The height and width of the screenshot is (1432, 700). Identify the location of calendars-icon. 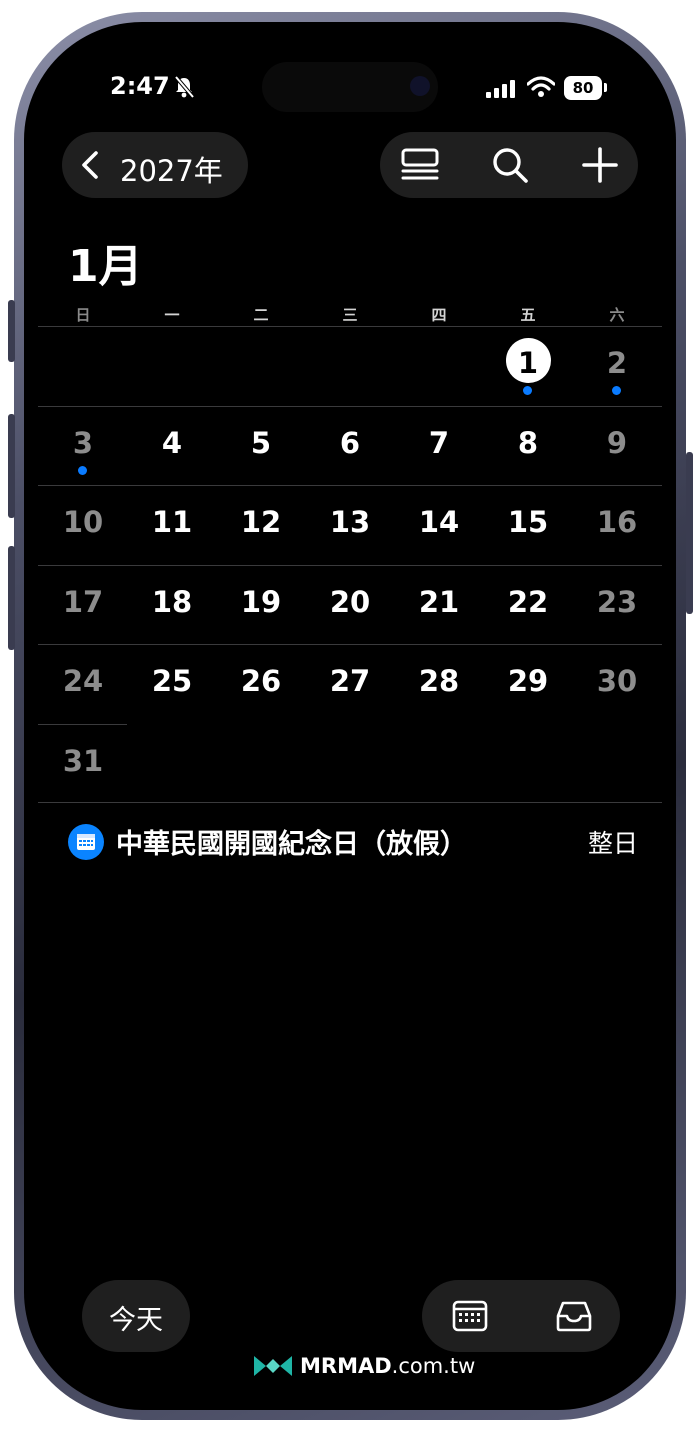
(470, 1318).